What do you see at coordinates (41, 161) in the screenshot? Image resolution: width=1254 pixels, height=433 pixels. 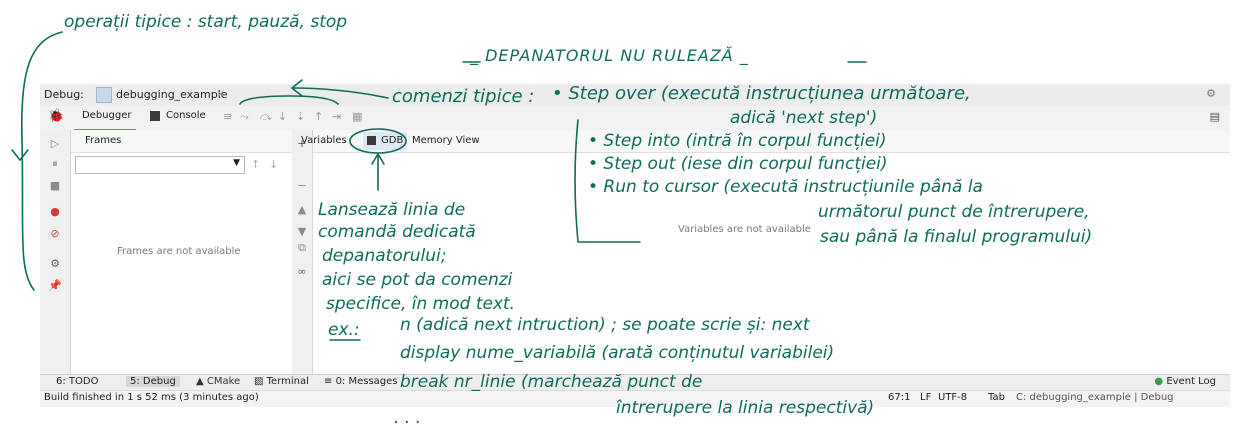 I see `left-bracket-stroke` at bounding box center [41, 161].